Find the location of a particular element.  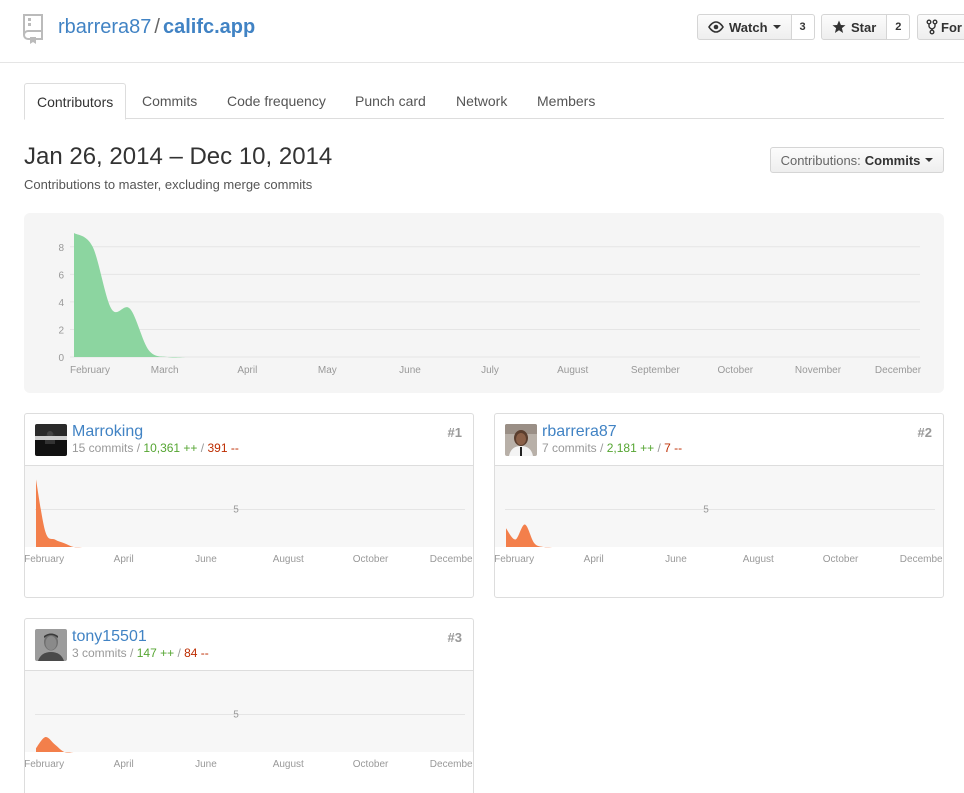

star-icon is located at coordinates (839, 26).